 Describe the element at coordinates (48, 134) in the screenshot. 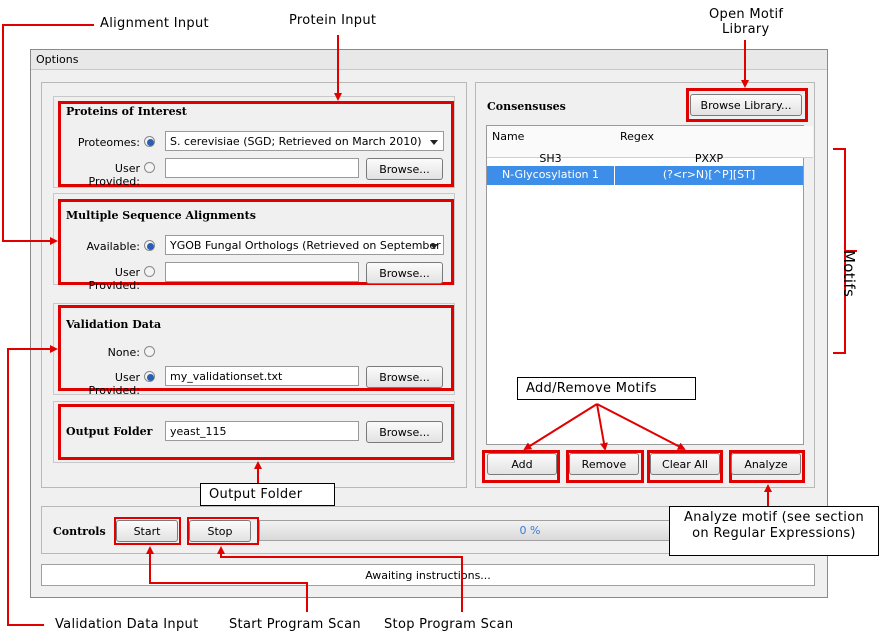

I see `alignment-input-arrow` at that location.